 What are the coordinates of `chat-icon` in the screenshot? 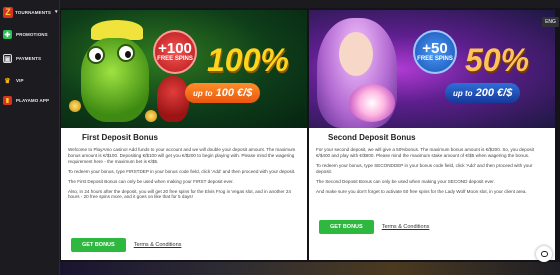 It's located at (544, 254).